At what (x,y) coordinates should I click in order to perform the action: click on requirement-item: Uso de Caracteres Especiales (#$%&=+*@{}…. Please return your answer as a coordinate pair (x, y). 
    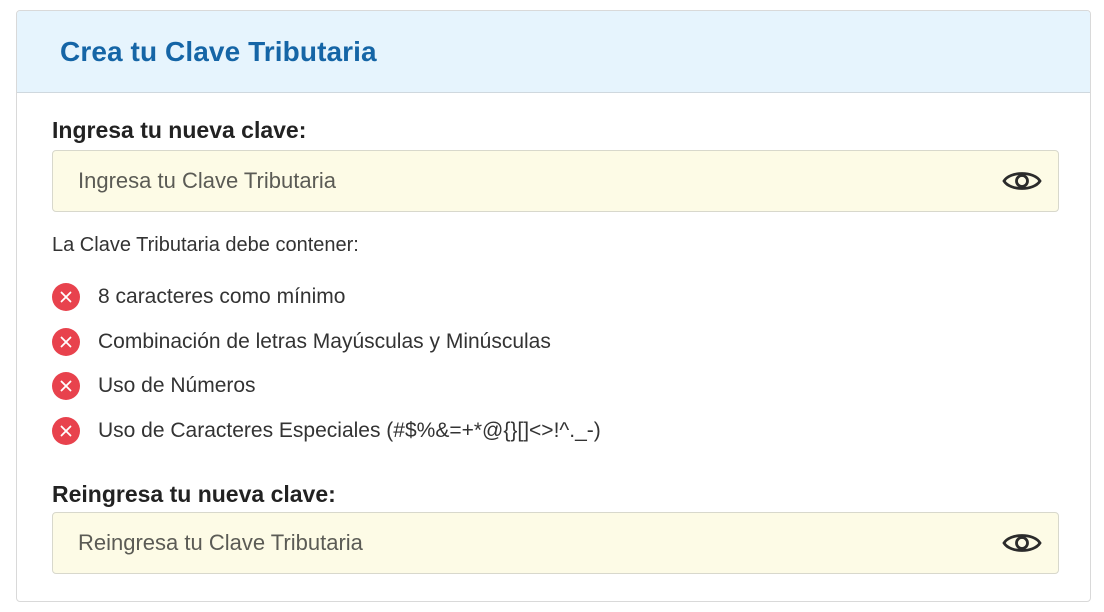
    Looking at the image, I should click on (326, 431).